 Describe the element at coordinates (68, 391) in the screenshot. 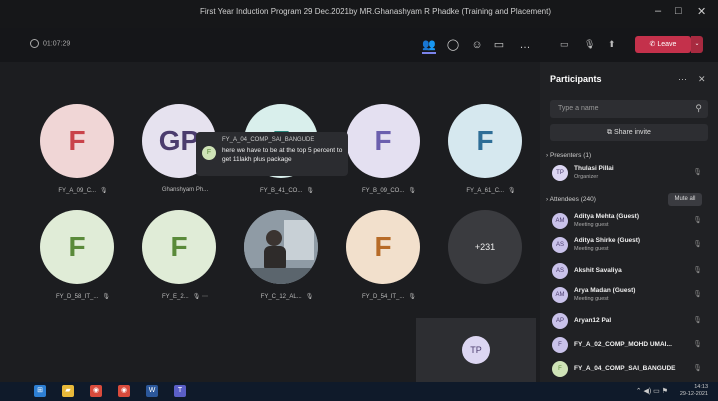

I see `file-explorer-icon: ▰` at that location.